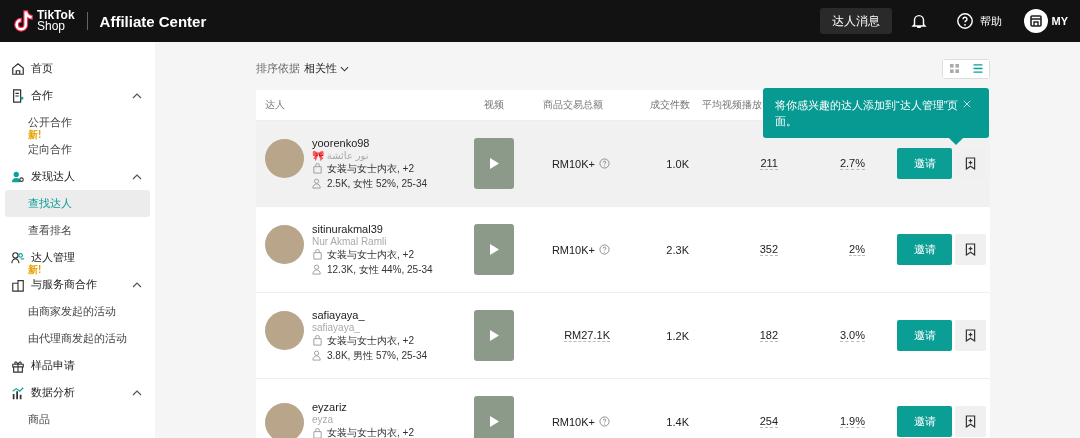 The width and height of the screenshot is (1080, 438). I want to click on username: yoorenko98, so click(370, 142).